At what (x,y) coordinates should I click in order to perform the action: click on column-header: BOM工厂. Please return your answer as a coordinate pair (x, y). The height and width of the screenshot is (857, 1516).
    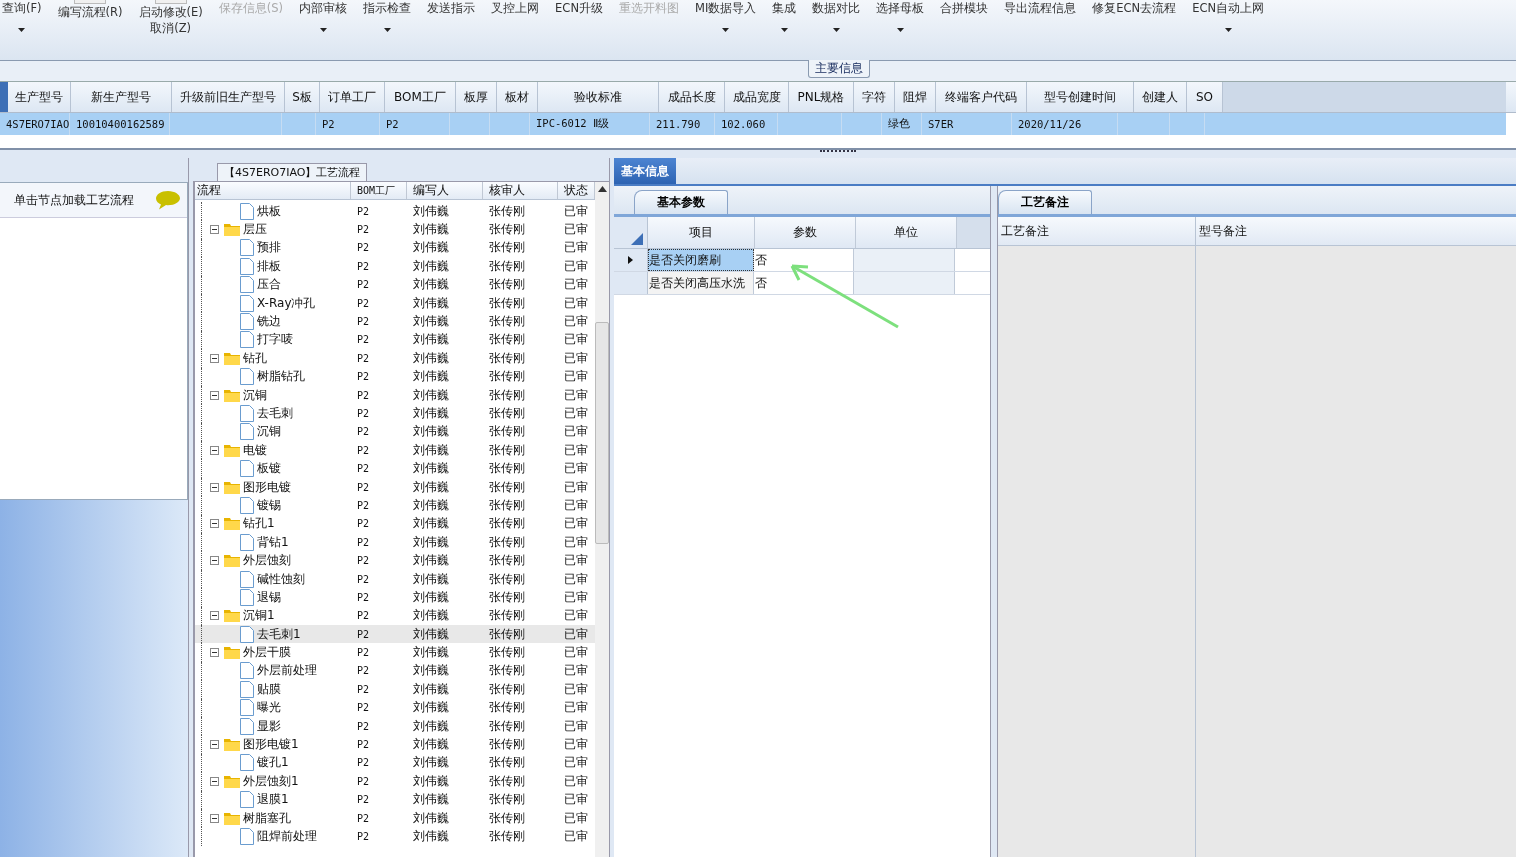
    Looking at the image, I should click on (420, 97).